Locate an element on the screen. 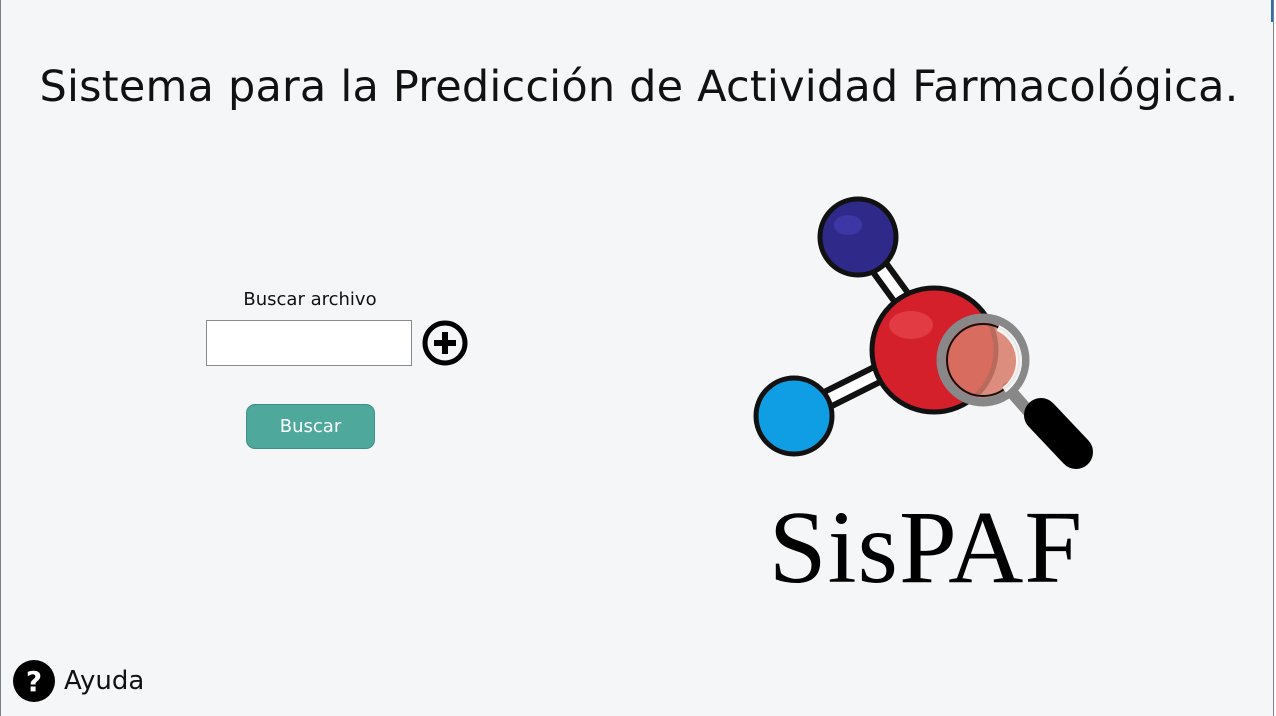  file-path-input is located at coordinates (309, 343).